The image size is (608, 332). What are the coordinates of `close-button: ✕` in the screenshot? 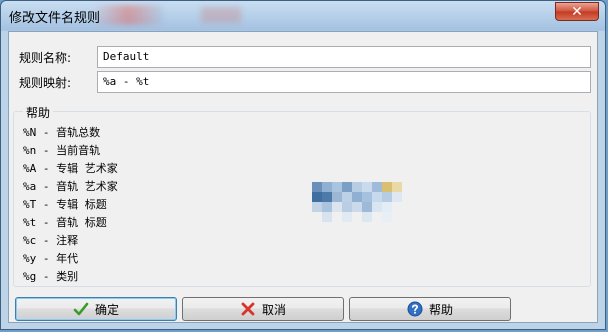 It's located at (577, 11).